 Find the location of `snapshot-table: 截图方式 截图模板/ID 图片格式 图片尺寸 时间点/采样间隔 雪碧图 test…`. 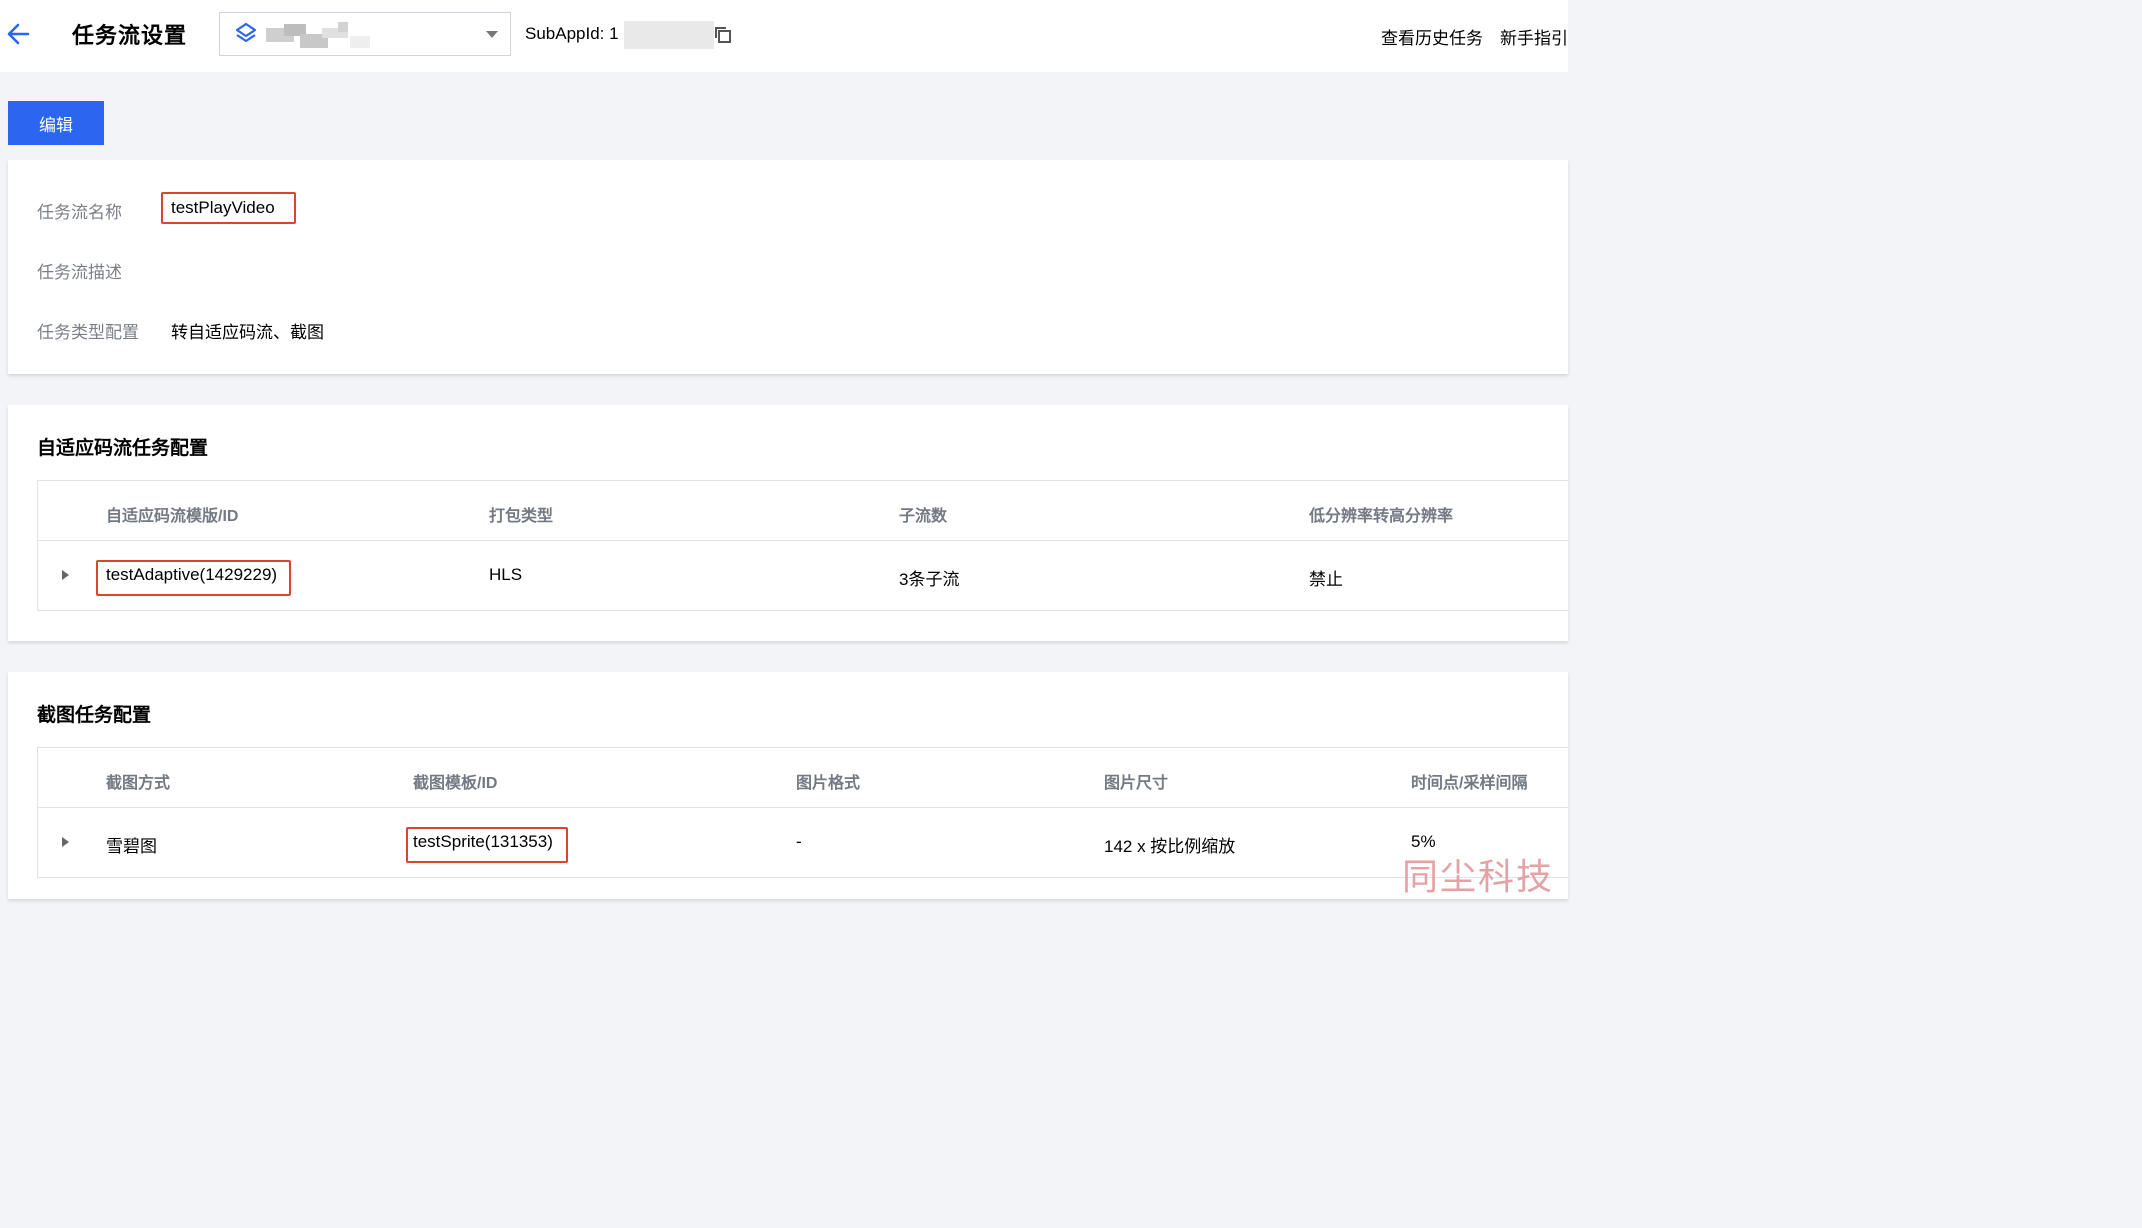

snapshot-table: 截图方式 截图模板/ID 图片格式 图片尺寸 时间点/采样间隔 雪碧图 test… is located at coordinates (802, 812).